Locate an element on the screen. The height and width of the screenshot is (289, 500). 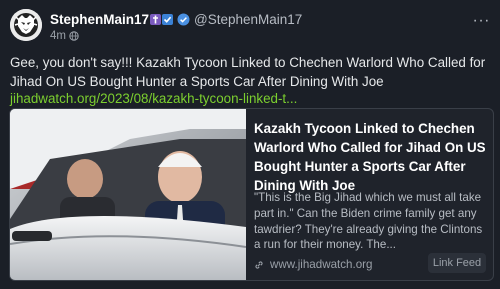
more-options-button: ··· is located at coordinates (481, 21).